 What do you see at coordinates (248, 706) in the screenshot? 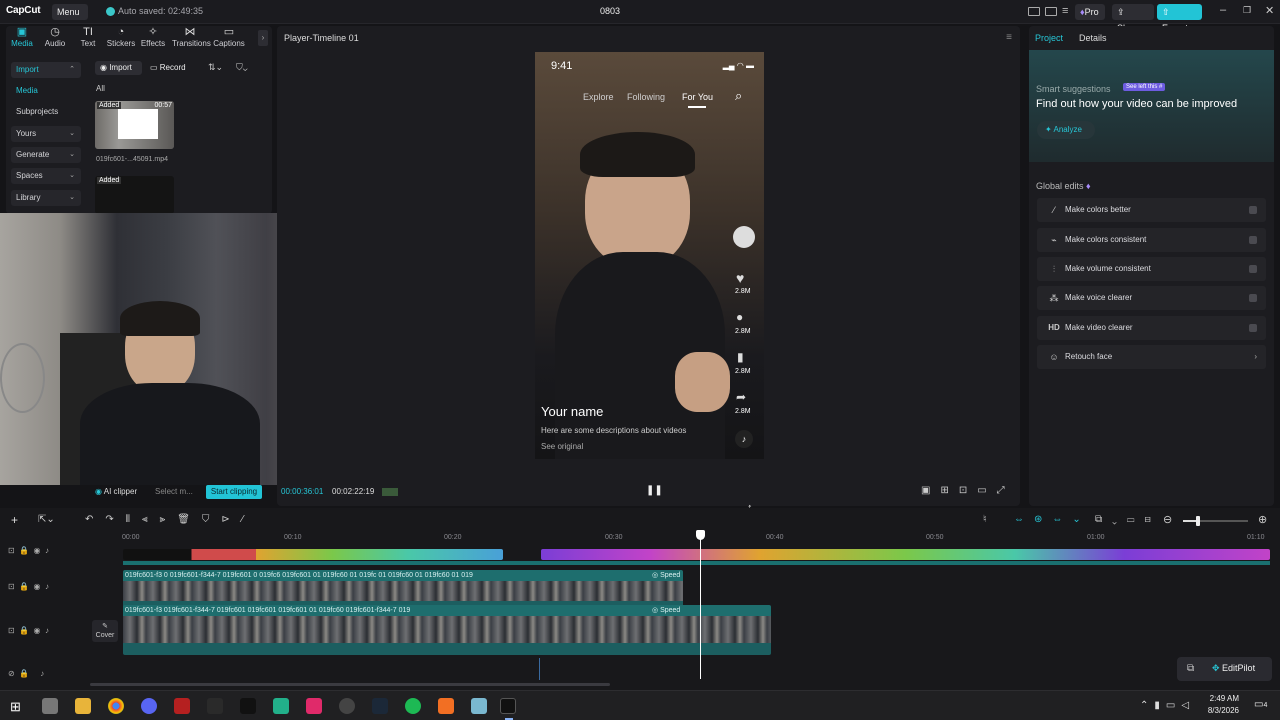
I see `capcut-icon` at bounding box center [248, 706].